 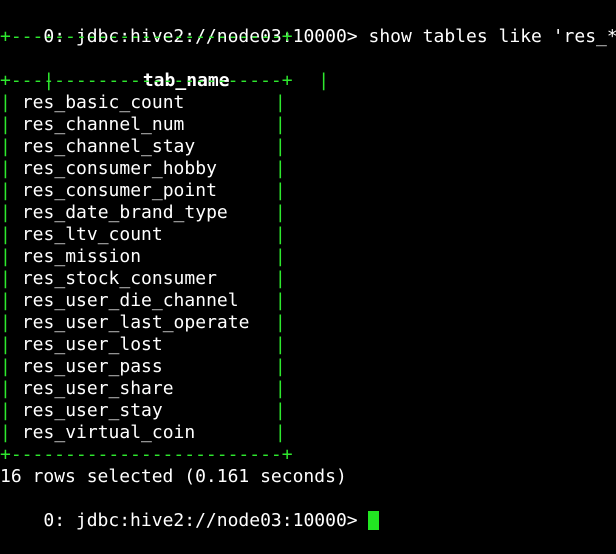 I want to click on table-cell: res_date_brand_type, so click(x=124, y=212).